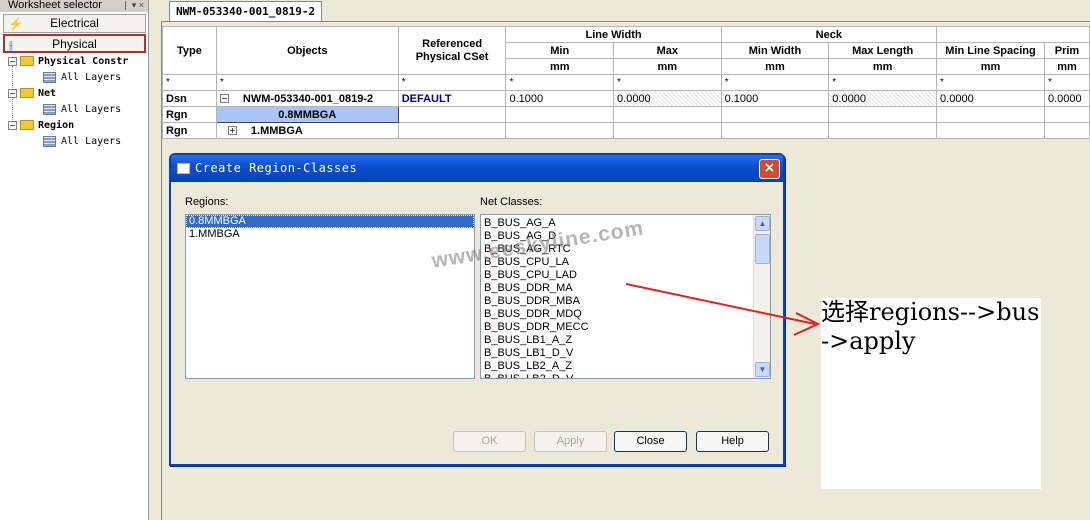  Describe the element at coordinates (625, 314) in the screenshot. I see `list-item: B_BUS_DDR_MDQ` at that location.